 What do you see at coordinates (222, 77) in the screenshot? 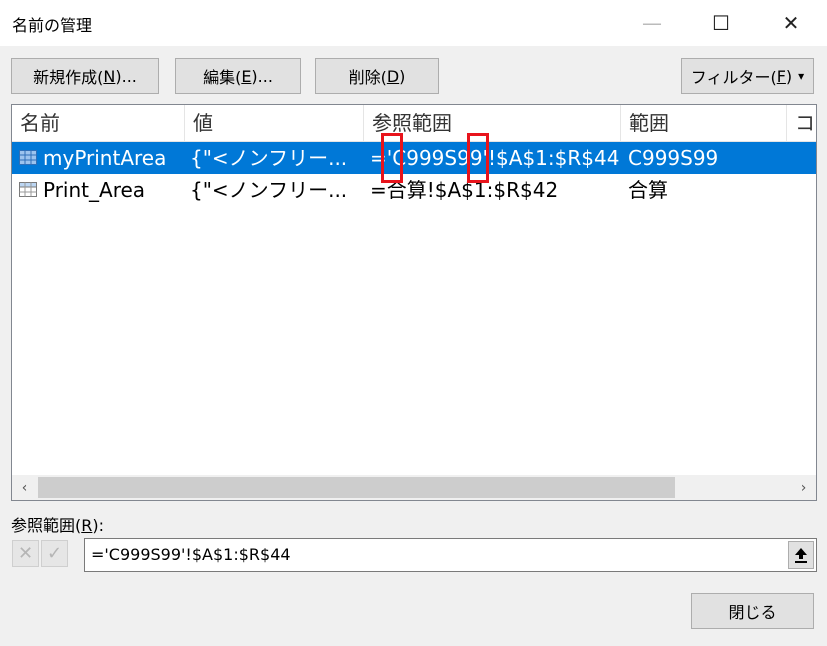
I see `edit-button-label: 編集(` at bounding box center [222, 77].